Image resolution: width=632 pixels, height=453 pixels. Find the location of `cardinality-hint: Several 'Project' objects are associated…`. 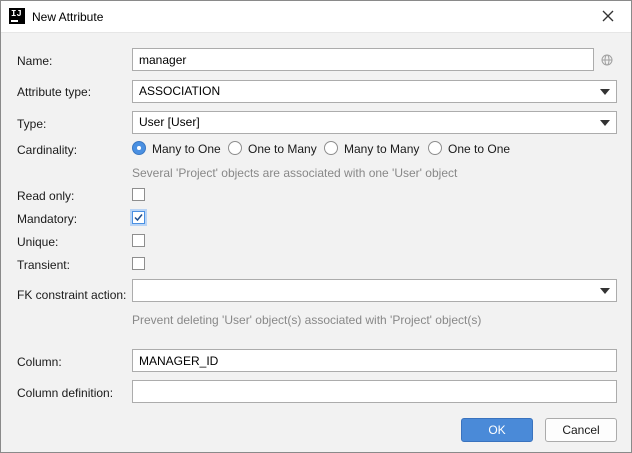

cardinality-hint: Several 'Project' objects are associated… is located at coordinates (295, 173).